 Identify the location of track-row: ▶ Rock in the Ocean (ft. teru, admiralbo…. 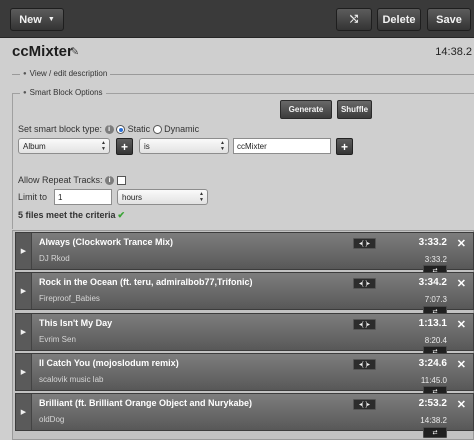
(244, 291).